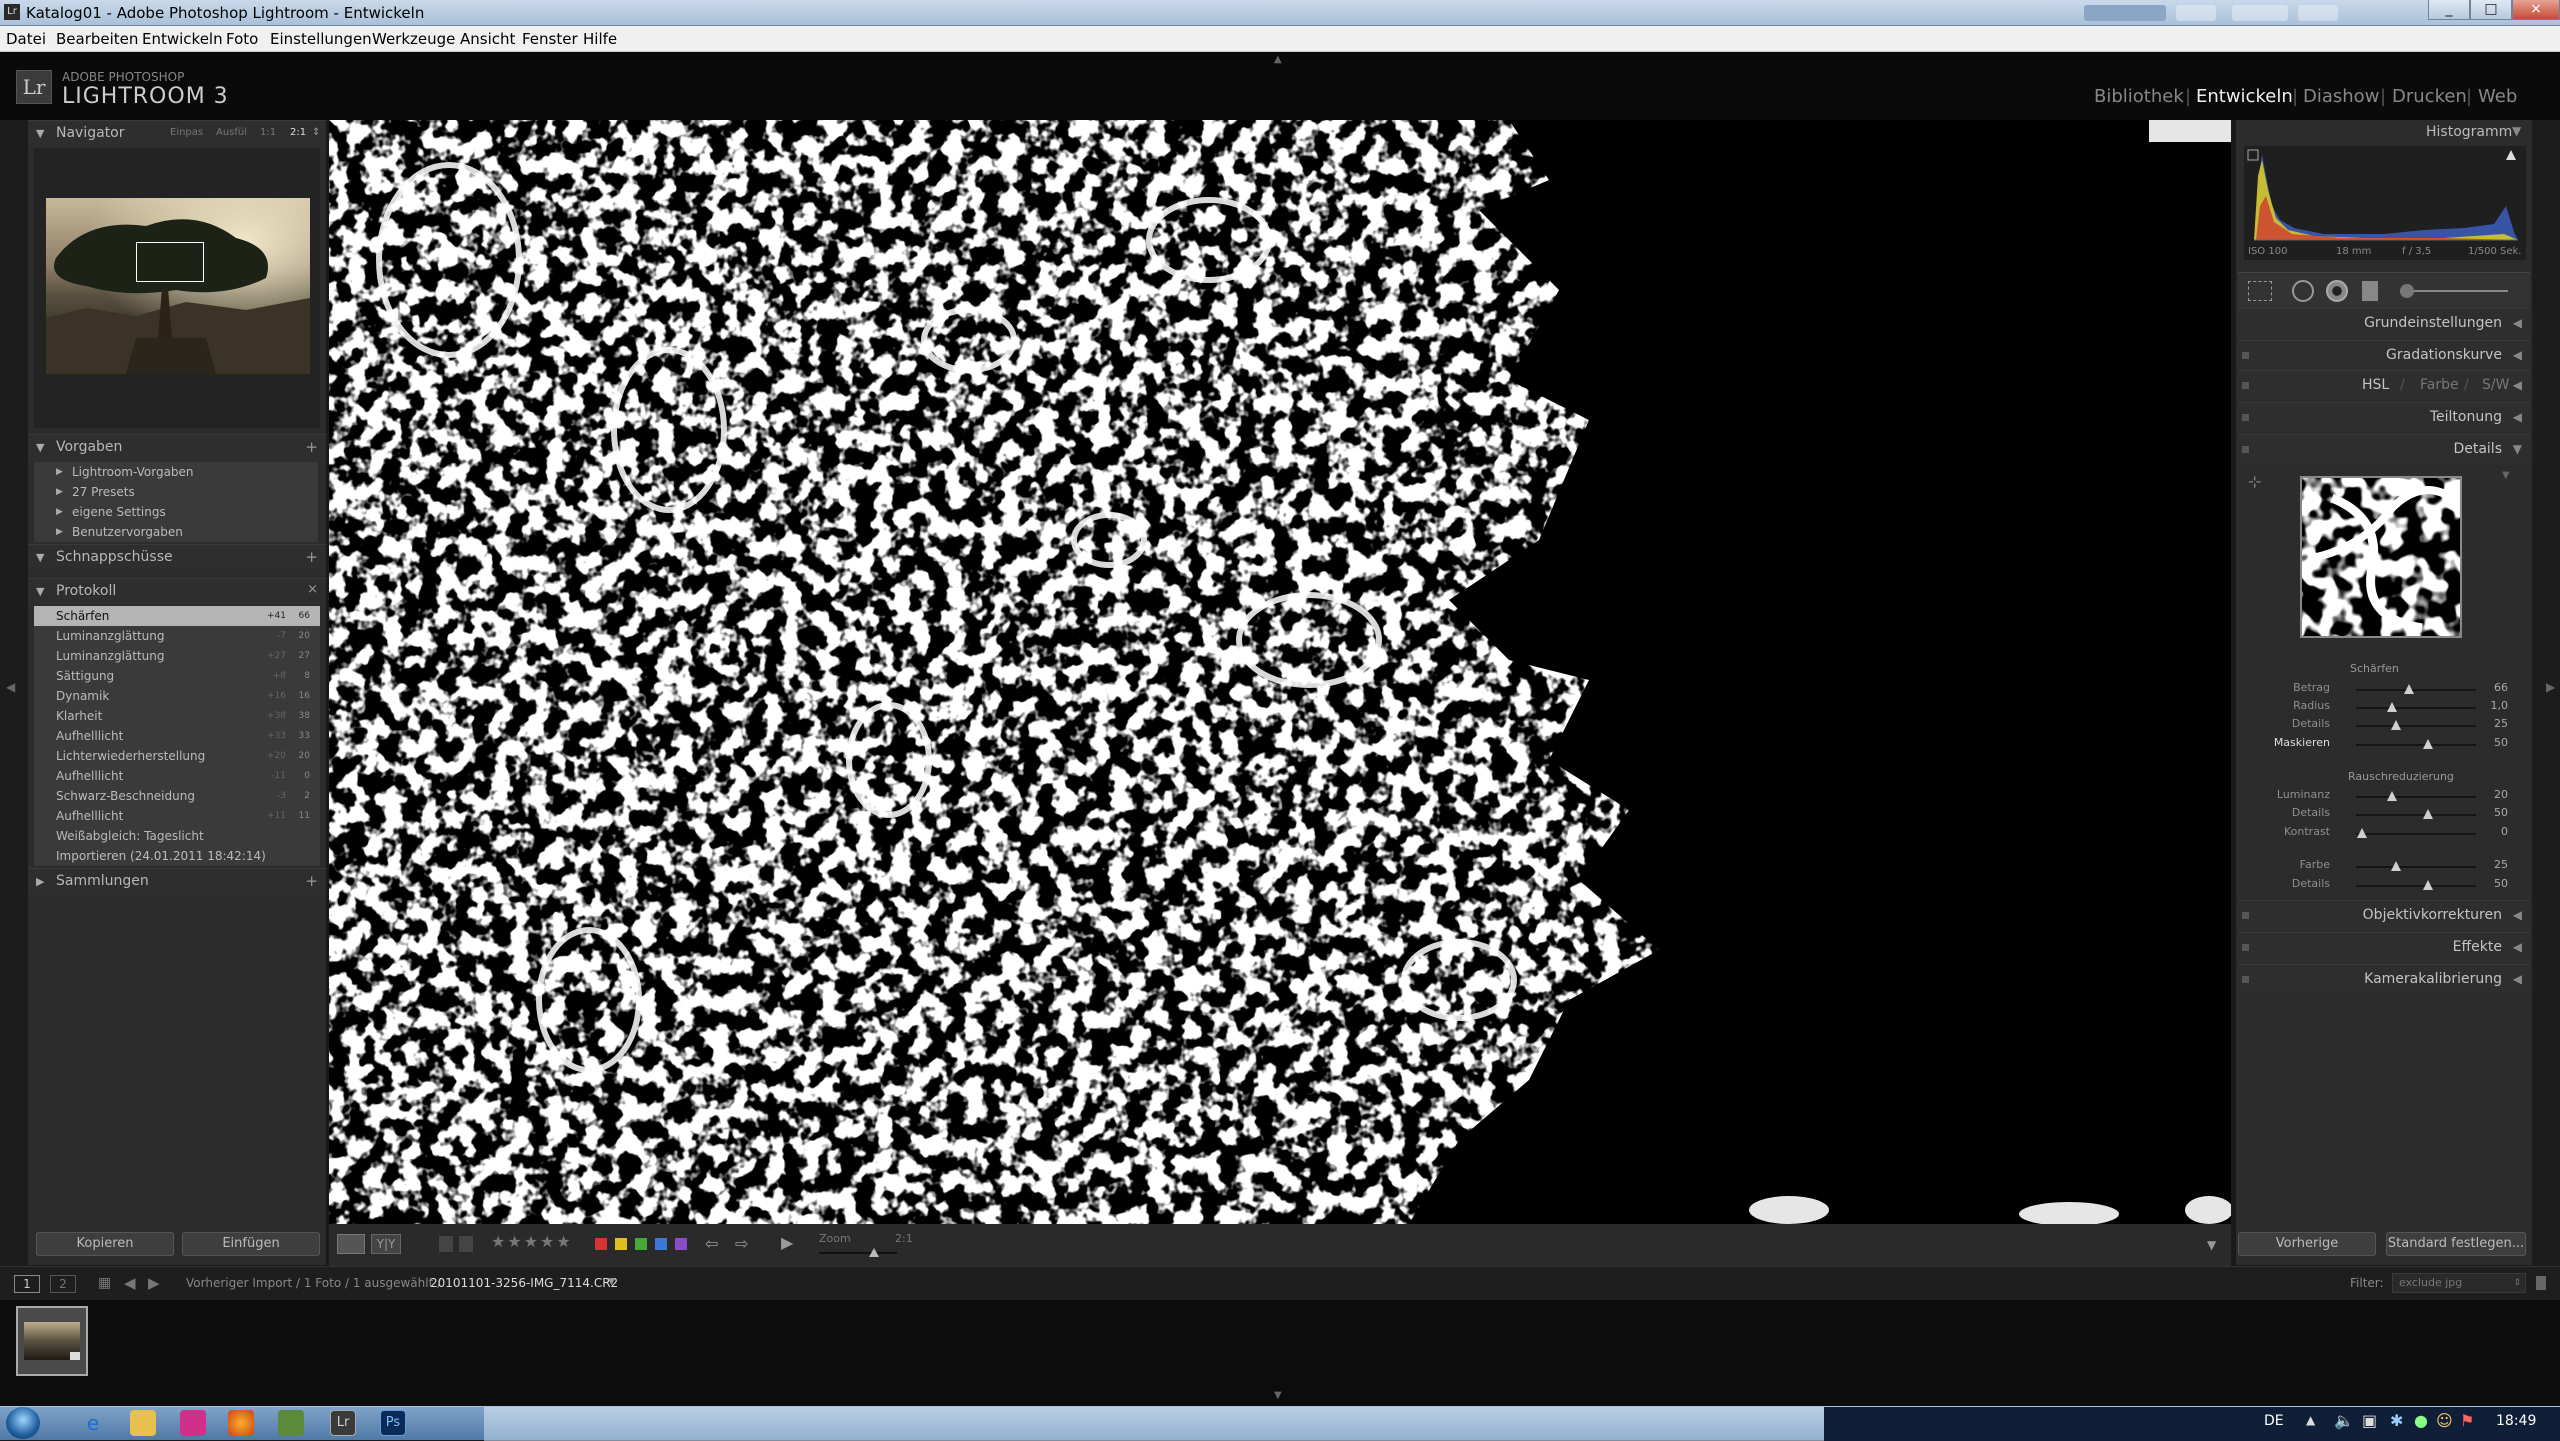  I want to click on paste-button: Einfügen, so click(251, 1244).